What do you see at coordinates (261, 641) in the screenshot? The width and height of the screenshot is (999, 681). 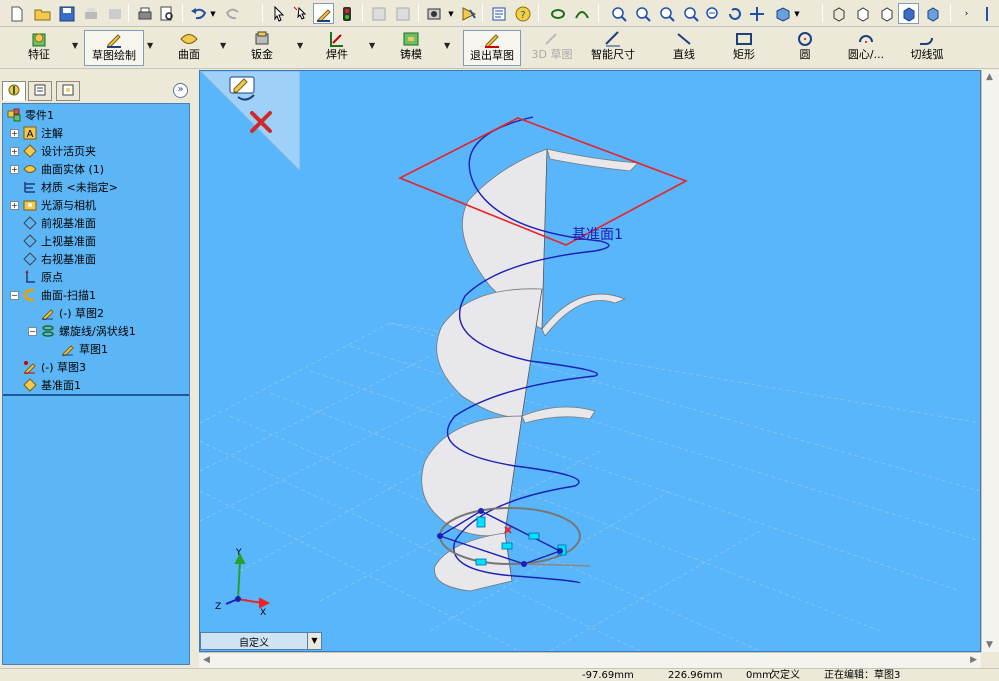 I see `view-orientation-select: 自定义 ▼` at bounding box center [261, 641].